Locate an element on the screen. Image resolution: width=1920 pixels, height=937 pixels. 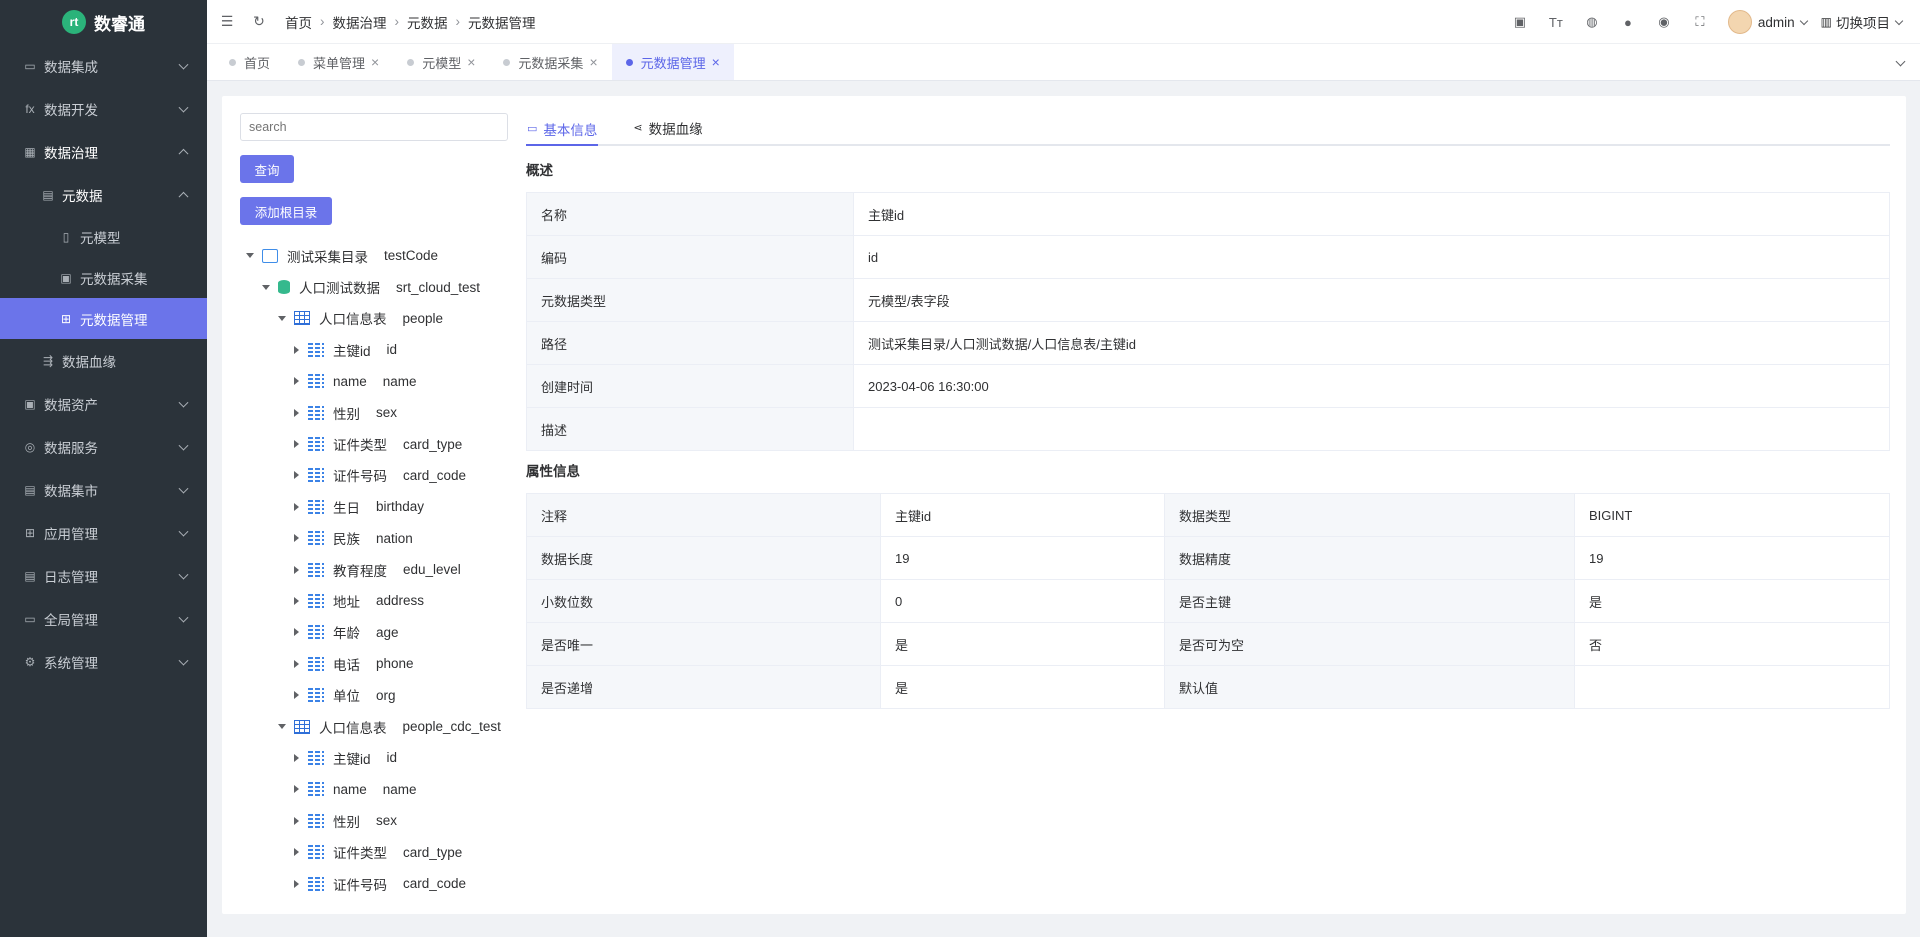
tab-menu-manage: 菜单管理 × is located at coordinates (338, 62).